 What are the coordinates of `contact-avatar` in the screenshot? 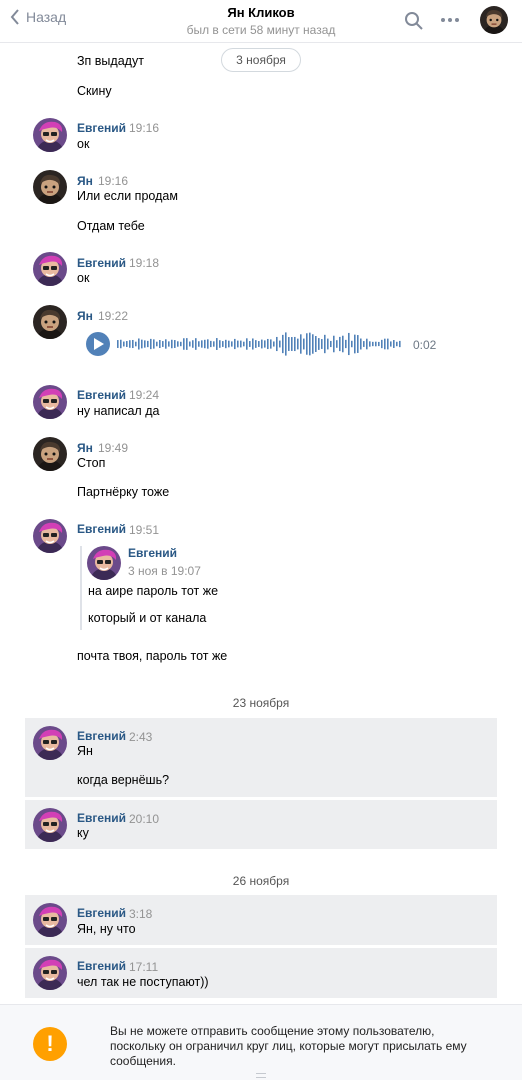 It's located at (494, 20).